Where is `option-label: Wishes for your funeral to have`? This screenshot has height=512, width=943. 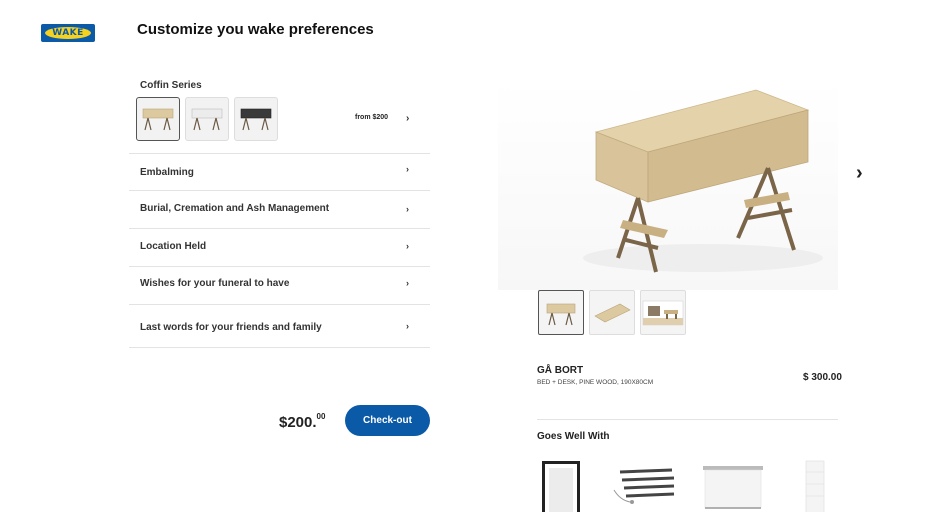 option-label: Wishes for your funeral to have is located at coordinates (215, 283).